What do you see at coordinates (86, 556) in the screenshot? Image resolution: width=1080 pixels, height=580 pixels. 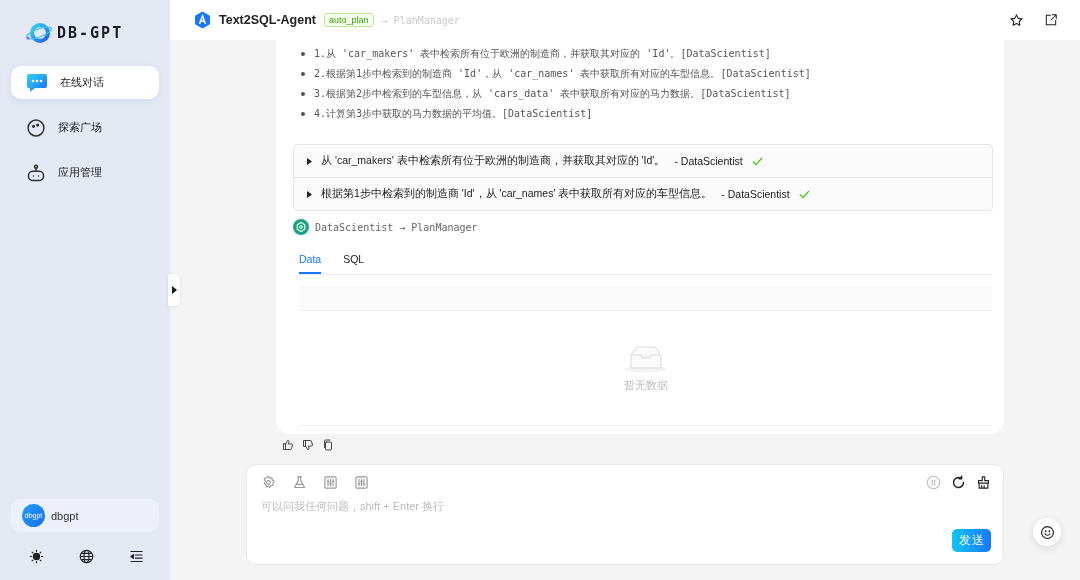 I see `globe-icon` at bounding box center [86, 556].